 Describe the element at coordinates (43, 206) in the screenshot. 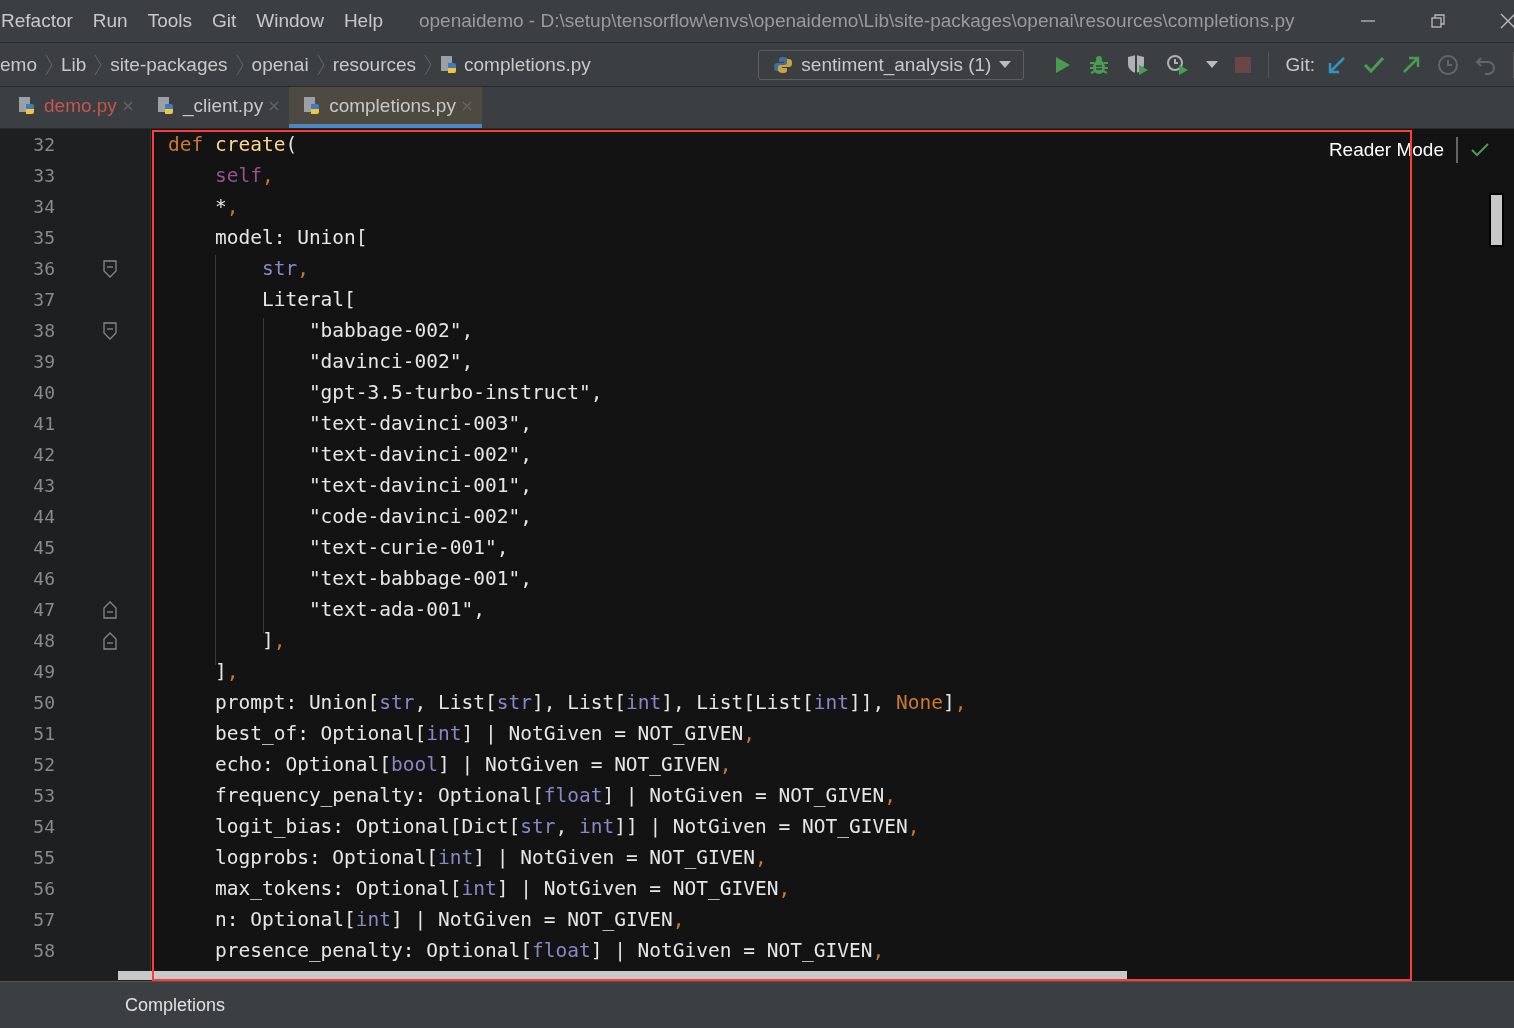

I see `line-number: 34` at that location.